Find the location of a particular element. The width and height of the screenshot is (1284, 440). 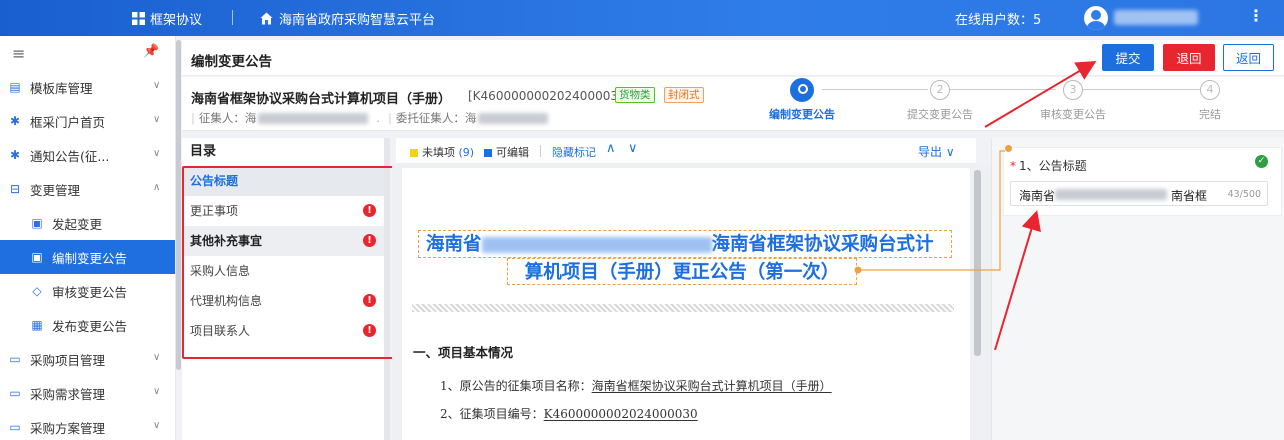

project-meta: | 征集人： 海 . | 委托征集人： 海 is located at coordinates (370, 118).